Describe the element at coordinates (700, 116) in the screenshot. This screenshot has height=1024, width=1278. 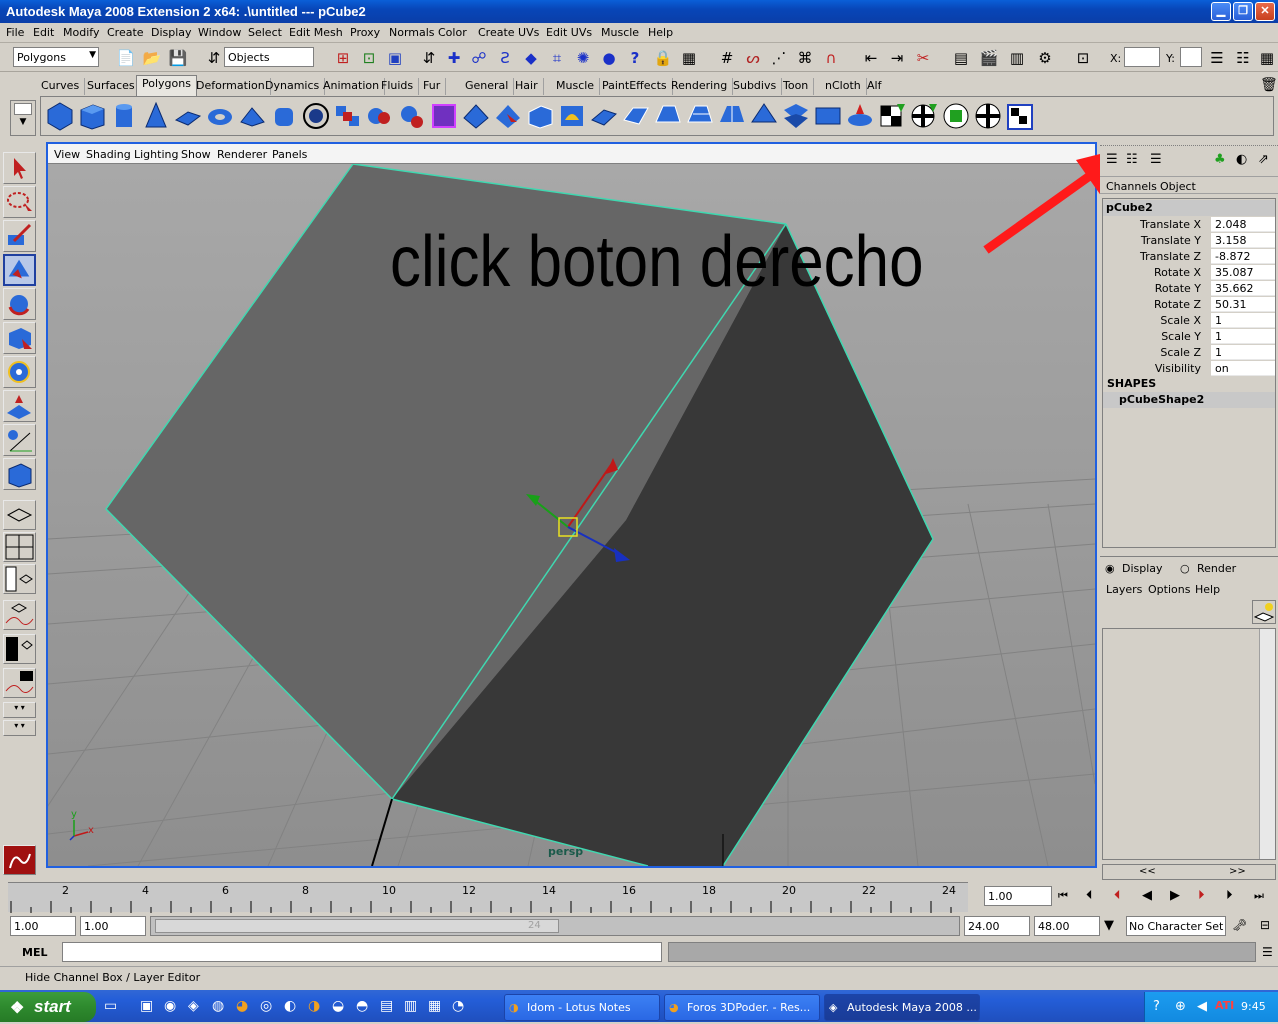
I see `split-polygon-icon` at that location.